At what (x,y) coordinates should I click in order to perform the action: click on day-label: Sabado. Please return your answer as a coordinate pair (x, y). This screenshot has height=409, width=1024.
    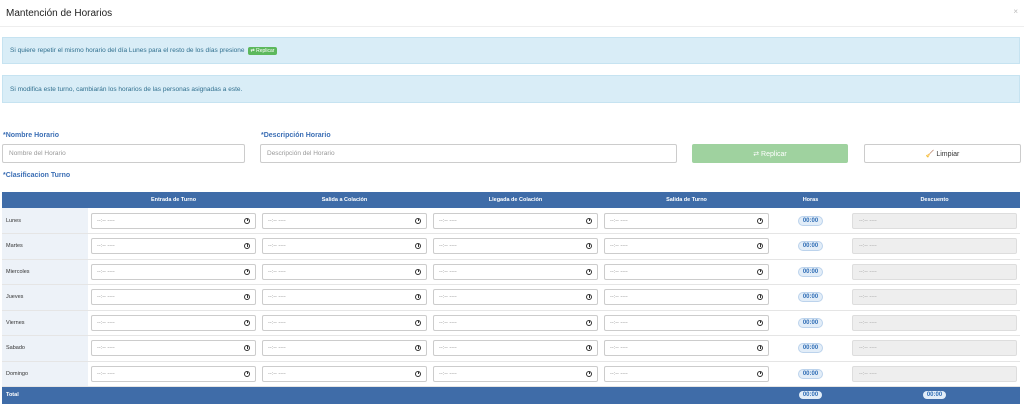
    Looking at the image, I should click on (45, 348).